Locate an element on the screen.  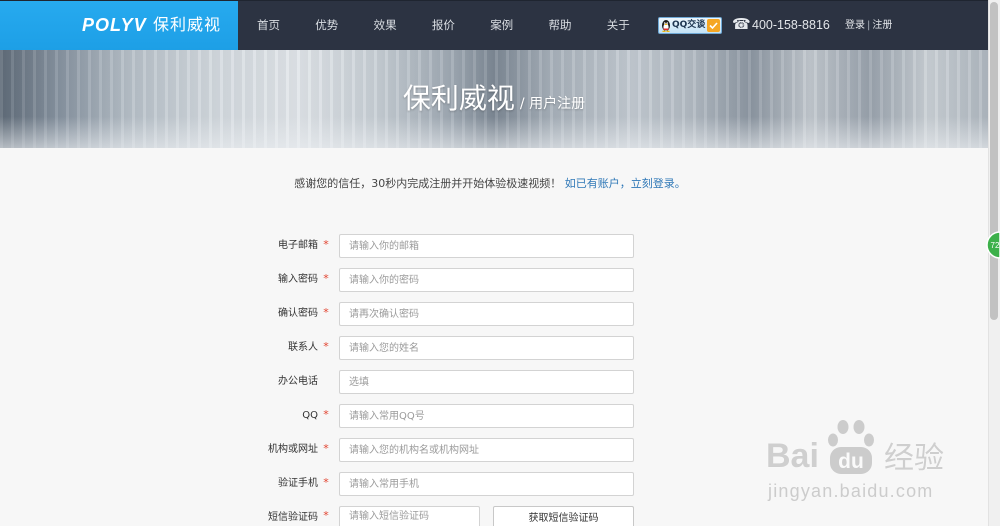
sms-code-input is located at coordinates (409, 516).